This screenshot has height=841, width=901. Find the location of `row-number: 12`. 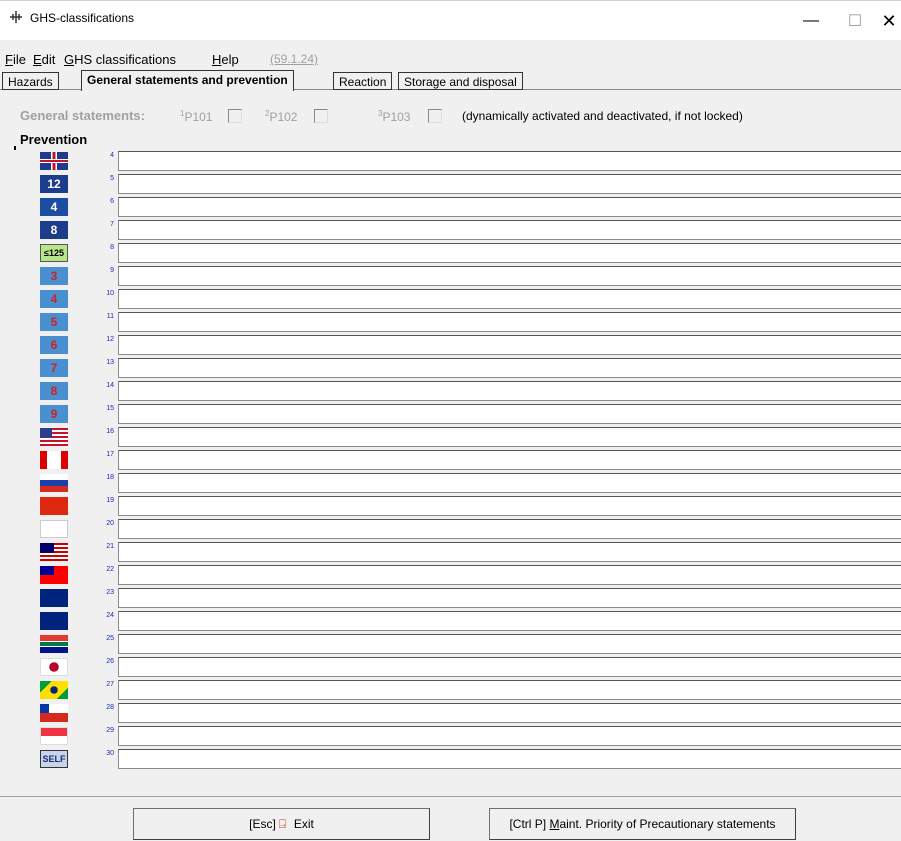

row-number: 12 is located at coordinates (110, 339).